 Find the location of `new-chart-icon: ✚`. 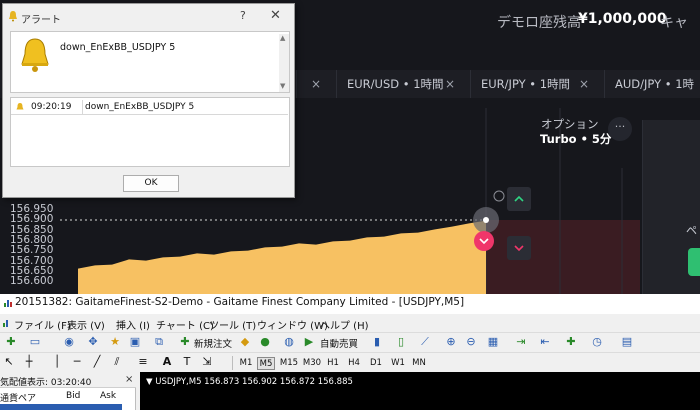

new-chart-icon: ✚ is located at coordinates (11, 342).